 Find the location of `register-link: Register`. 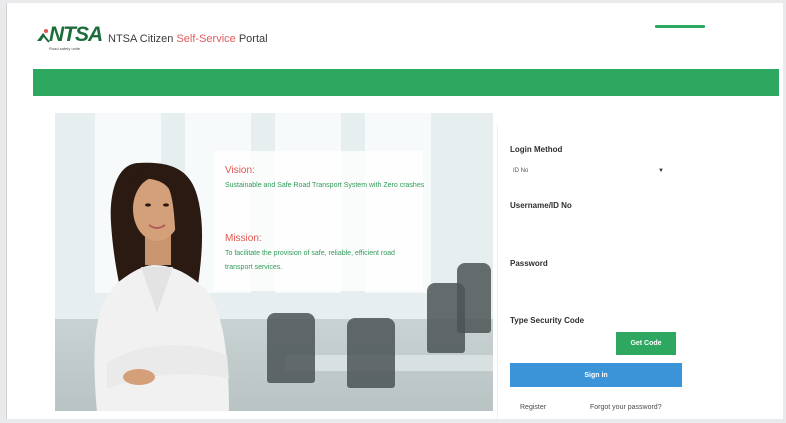

register-link: Register is located at coordinates (533, 407).